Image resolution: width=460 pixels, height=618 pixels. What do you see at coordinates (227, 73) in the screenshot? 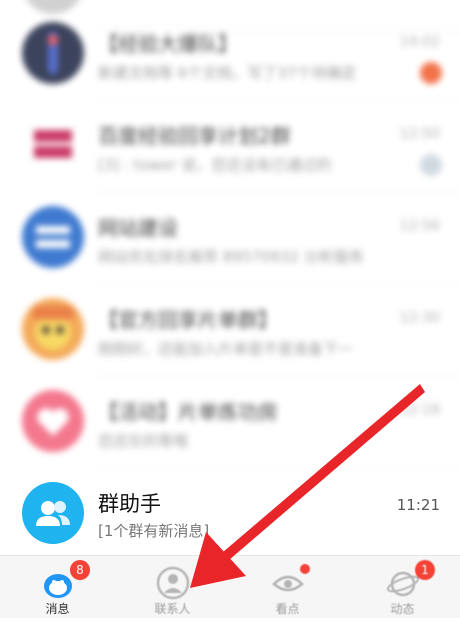
I see `chat-preview: 新建文档等 6个文档，写了37个待确定` at bounding box center [227, 73].